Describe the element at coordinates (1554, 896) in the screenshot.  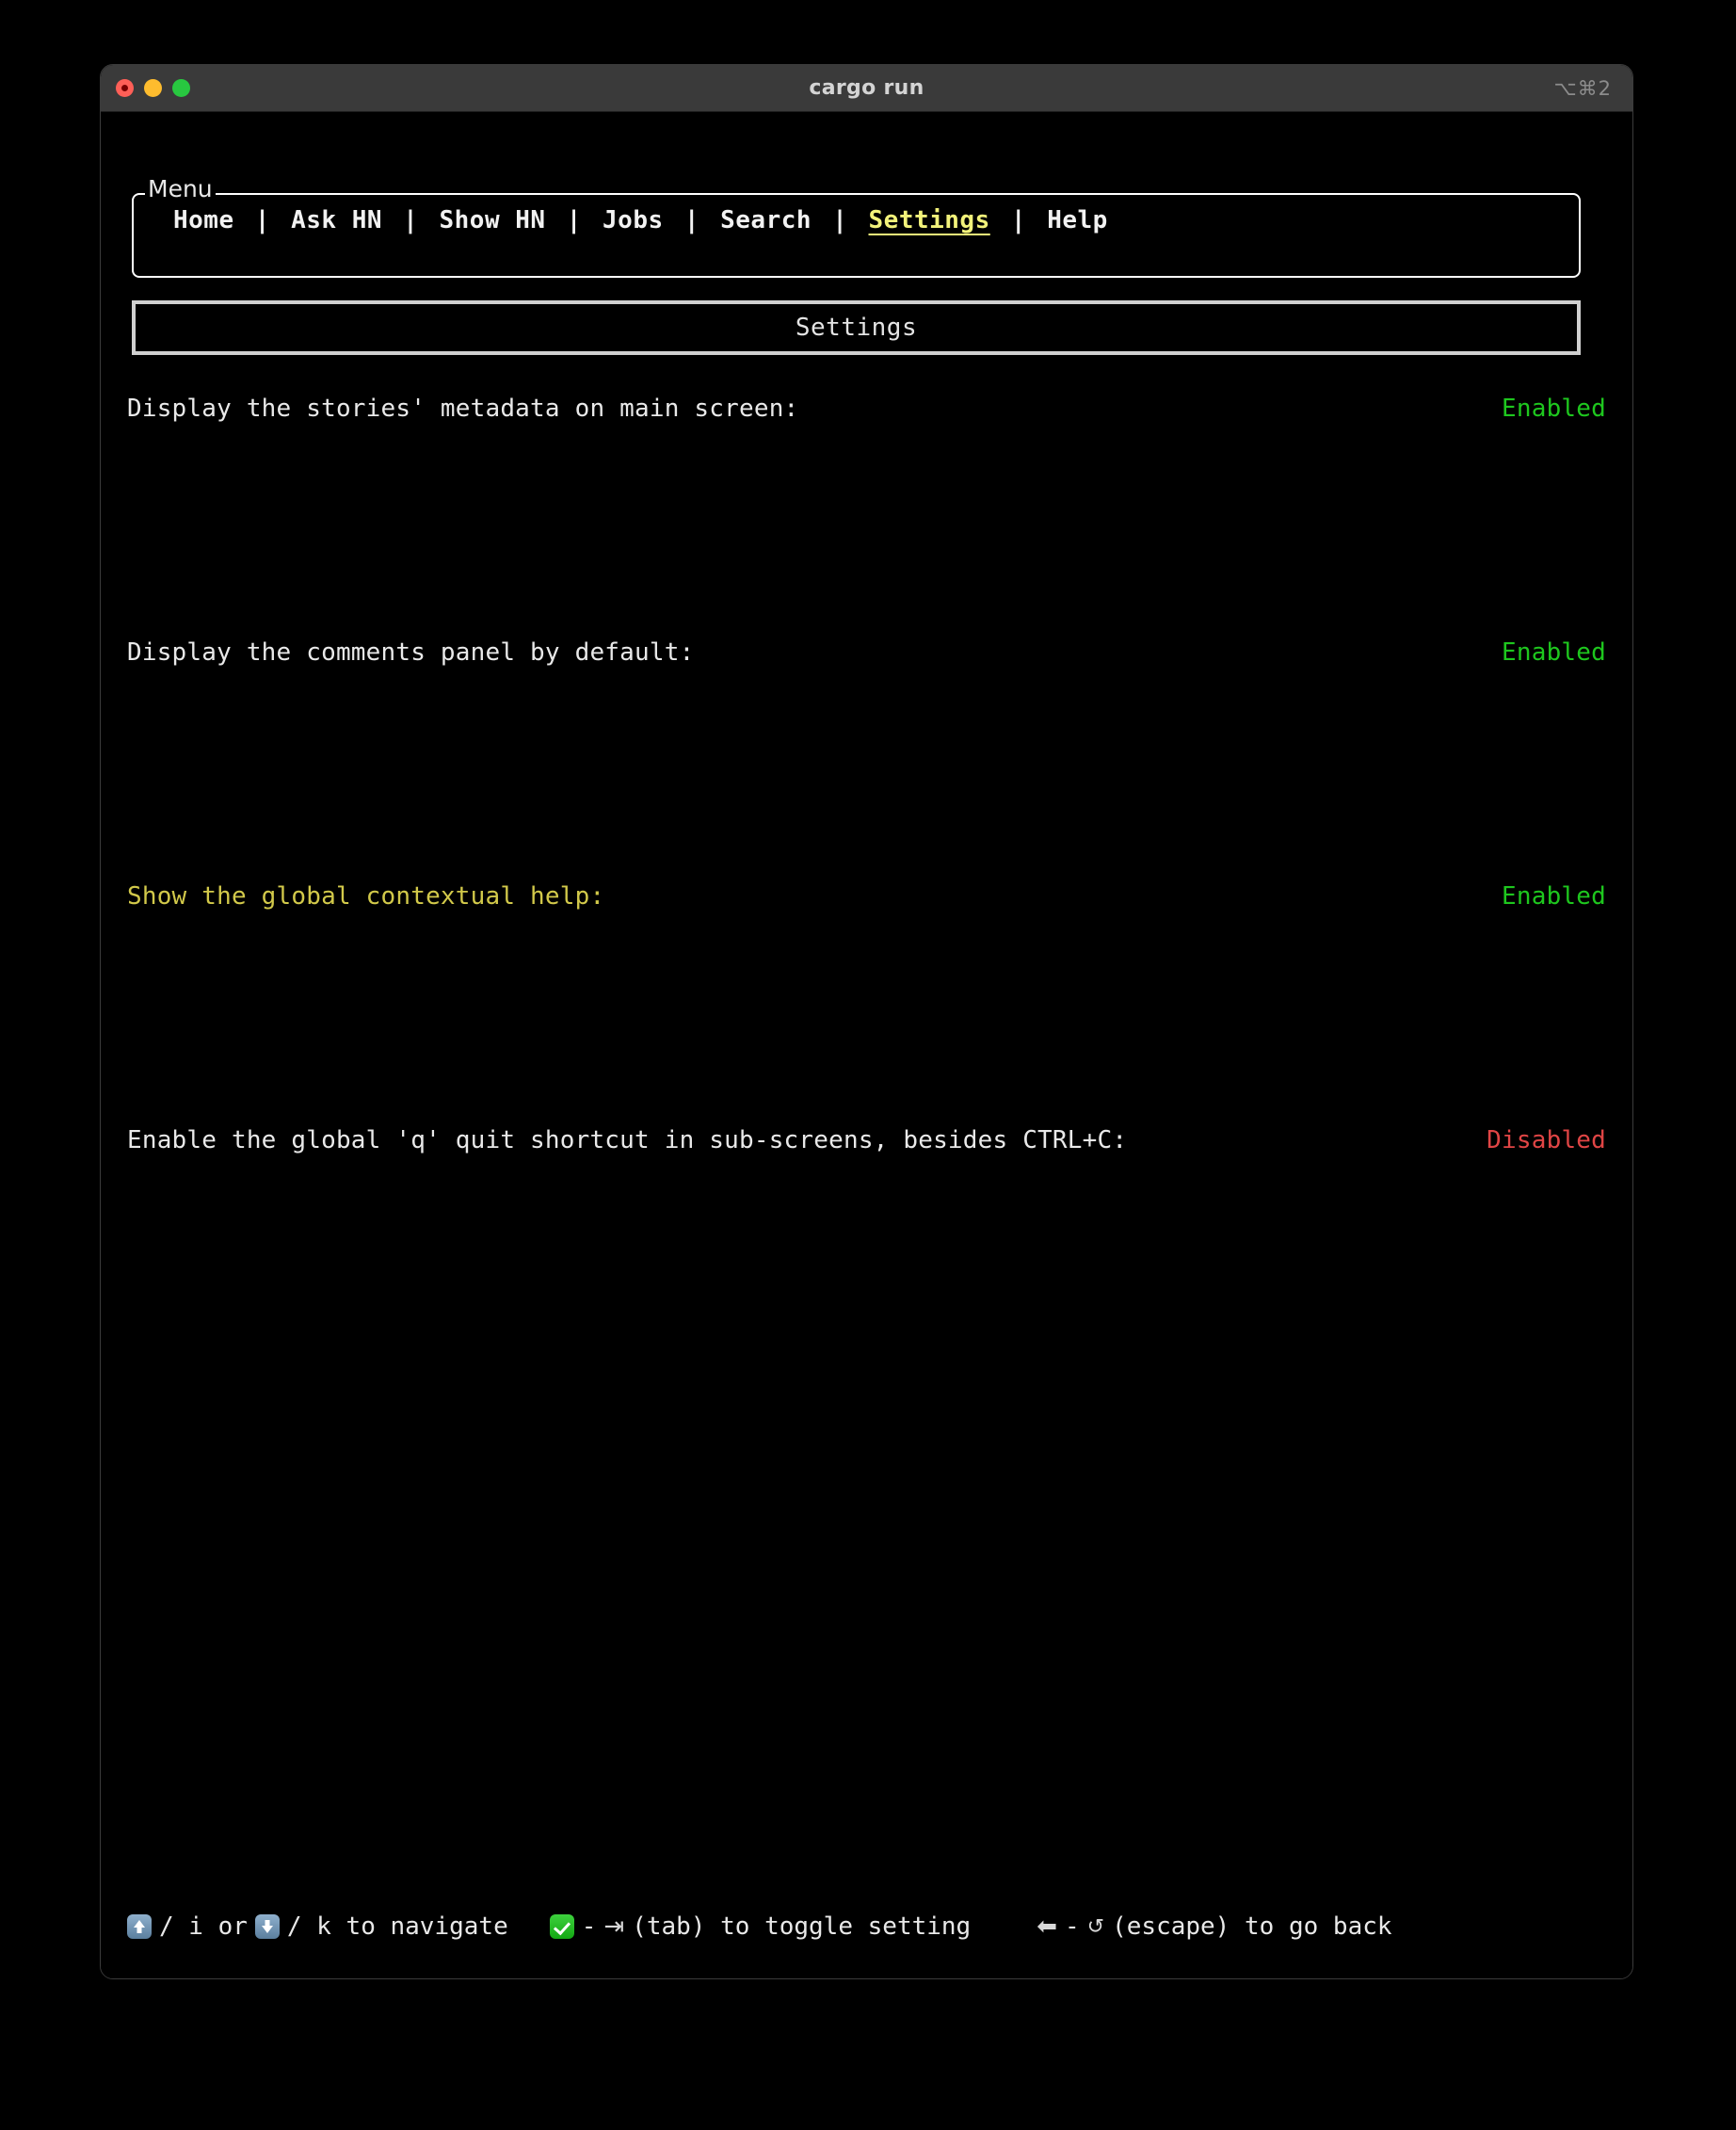
I see `setting-value-contextual-help: Enabled` at that location.